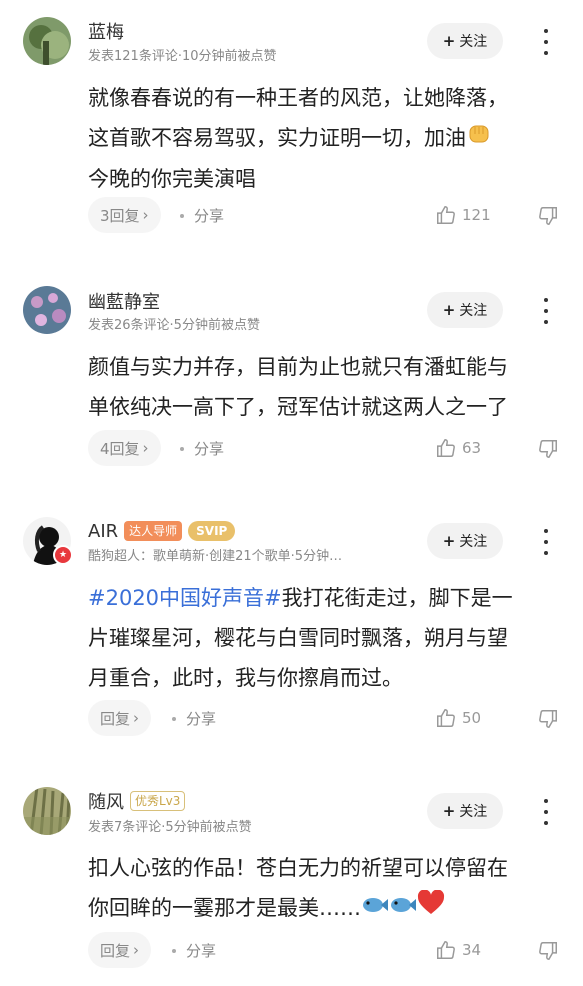 This screenshot has height=986, width=583. I want to click on replies-label: 3回复, so click(120, 215).